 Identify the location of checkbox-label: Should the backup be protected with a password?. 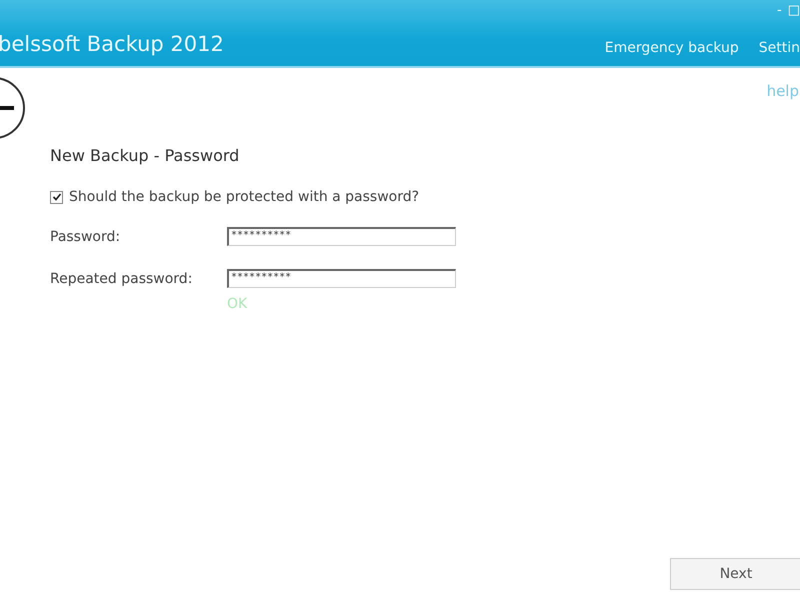
(244, 197).